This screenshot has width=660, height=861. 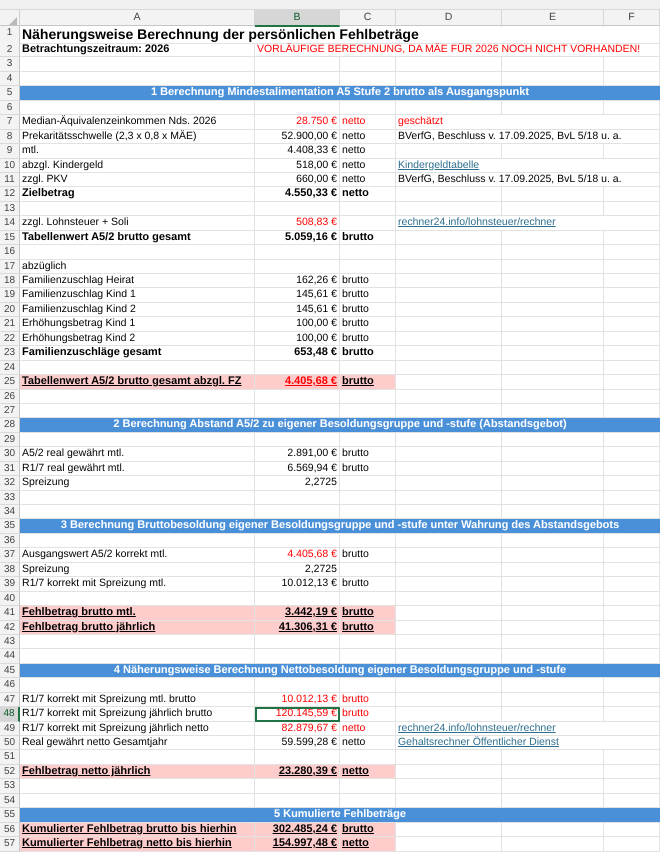 I want to click on row-number: 6, so click(x=10, y=108).